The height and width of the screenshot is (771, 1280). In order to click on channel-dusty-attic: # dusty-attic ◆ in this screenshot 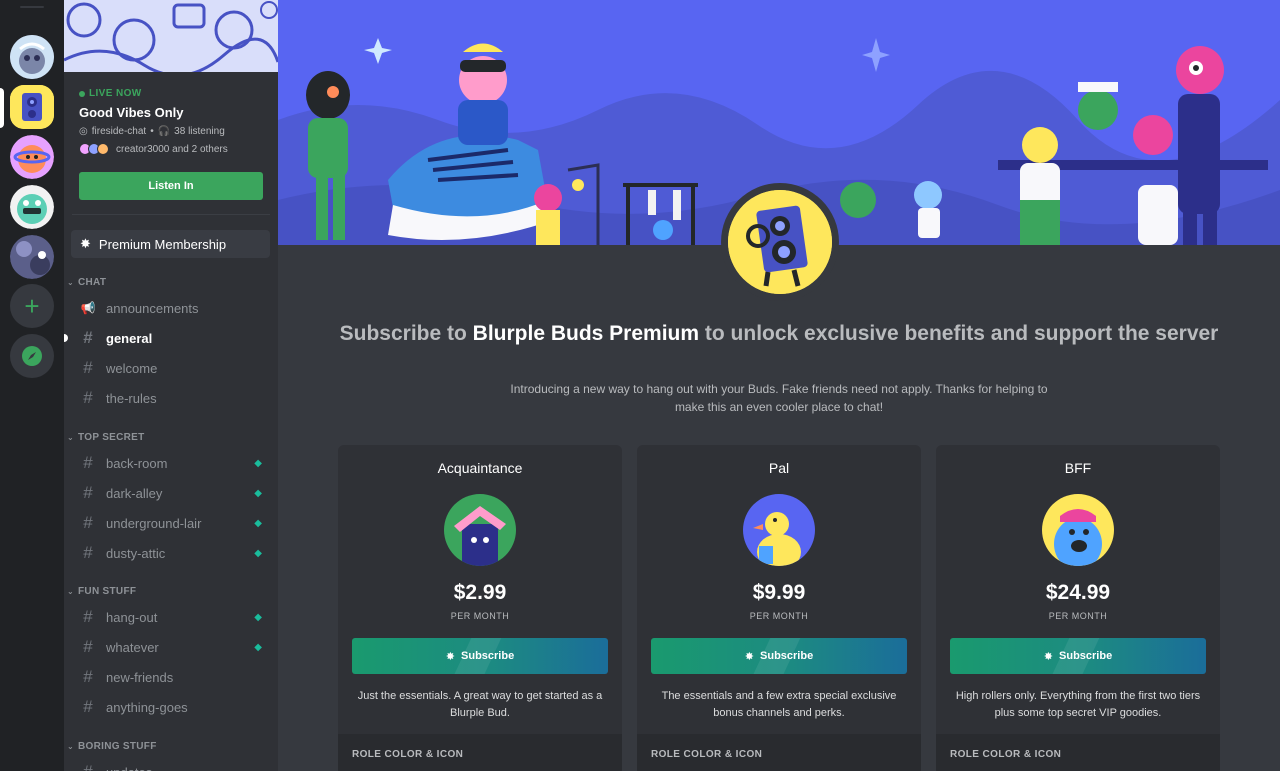, I will do `click(171, 553)`.